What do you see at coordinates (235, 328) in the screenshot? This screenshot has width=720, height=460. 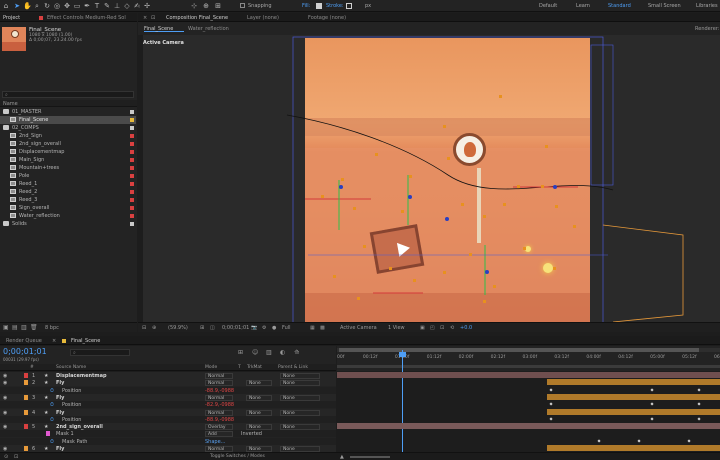 I see `viewer-timecode: 0;00;01;01` at bounding box center [235, 328].